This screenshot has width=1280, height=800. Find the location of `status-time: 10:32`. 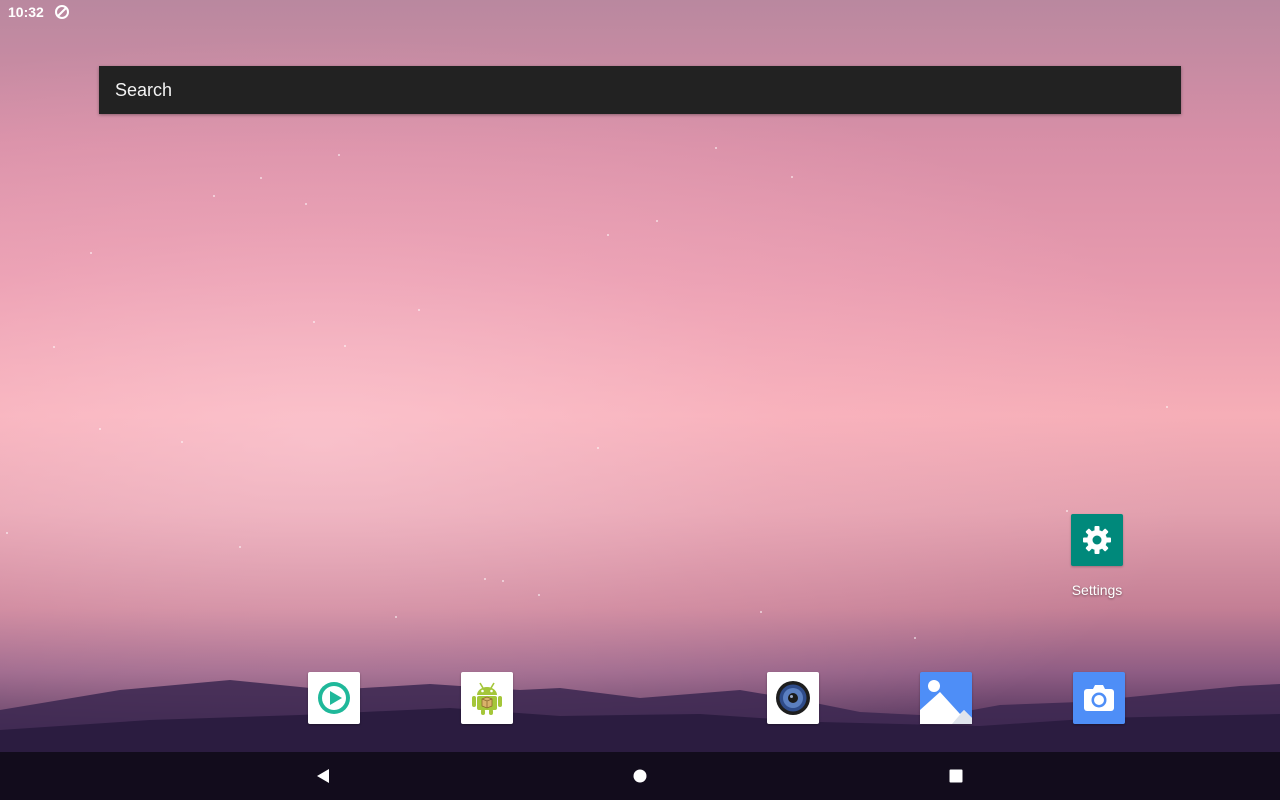

status-time: 10:32 is located at coordinates (26, 12).